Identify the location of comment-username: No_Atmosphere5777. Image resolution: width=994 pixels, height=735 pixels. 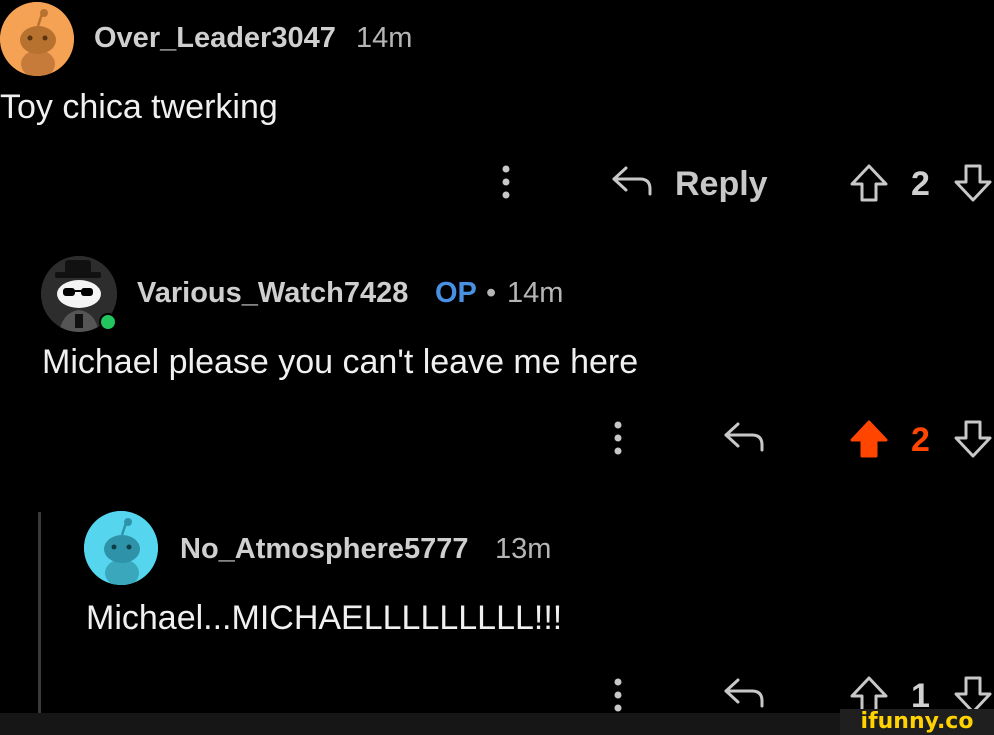
(324, 549).